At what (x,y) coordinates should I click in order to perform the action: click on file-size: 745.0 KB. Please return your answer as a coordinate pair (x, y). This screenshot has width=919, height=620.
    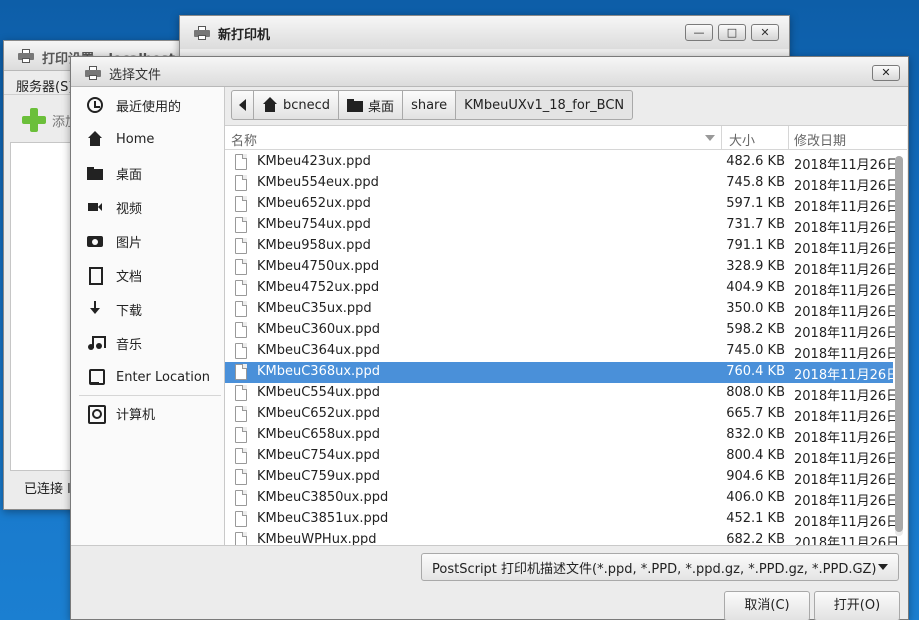
    Looking at the image, I should click on (755, 350).